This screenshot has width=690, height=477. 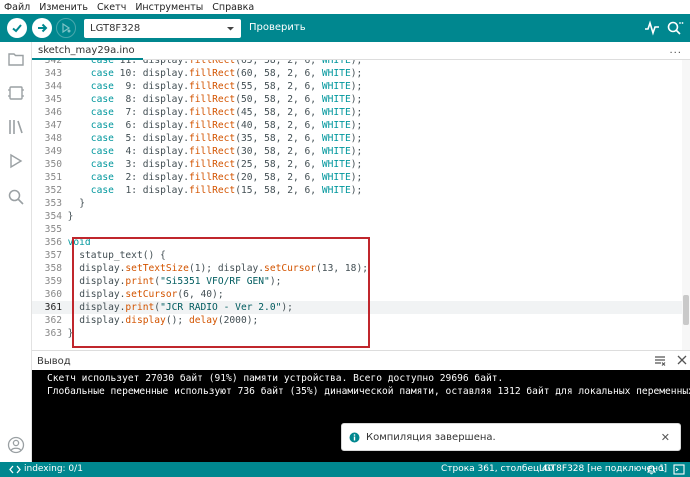 What do you see at coordinates (169, 7) in the screenshot?
I see `menu-tools: Инструменты` at bounding box center [169, 7].